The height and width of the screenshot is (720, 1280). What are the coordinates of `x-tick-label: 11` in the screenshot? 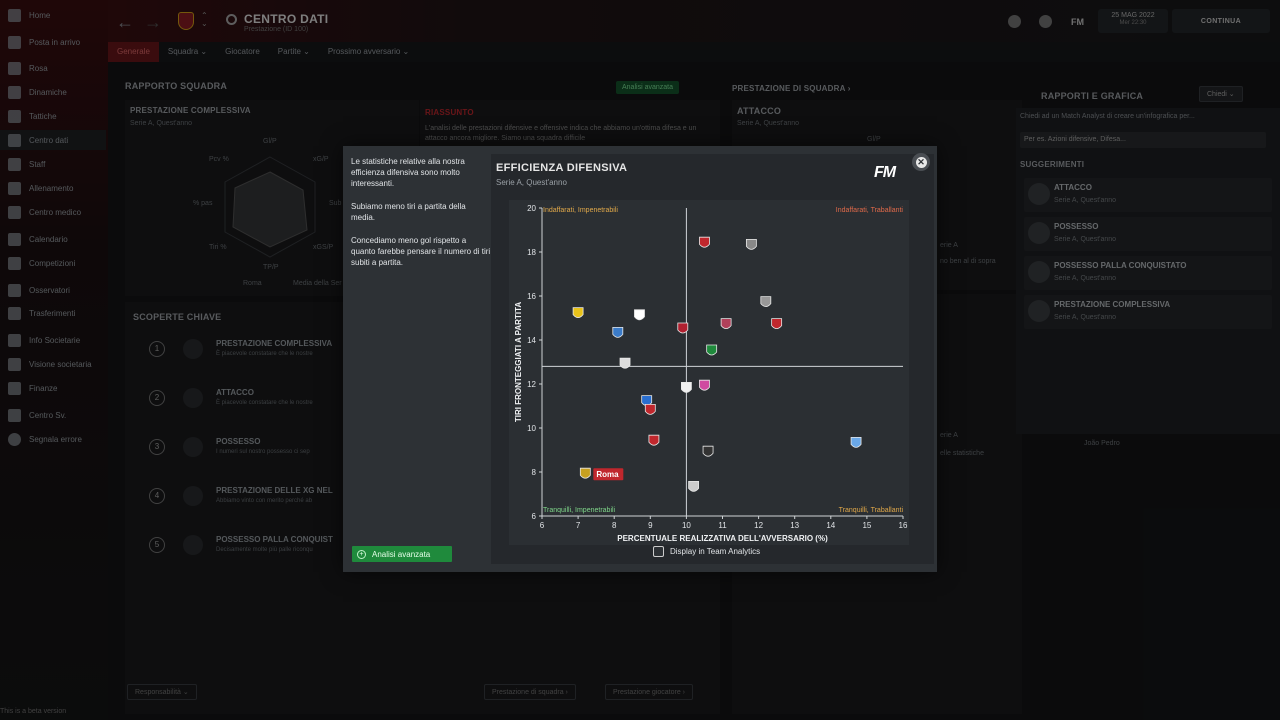 It's located at (722, 525).